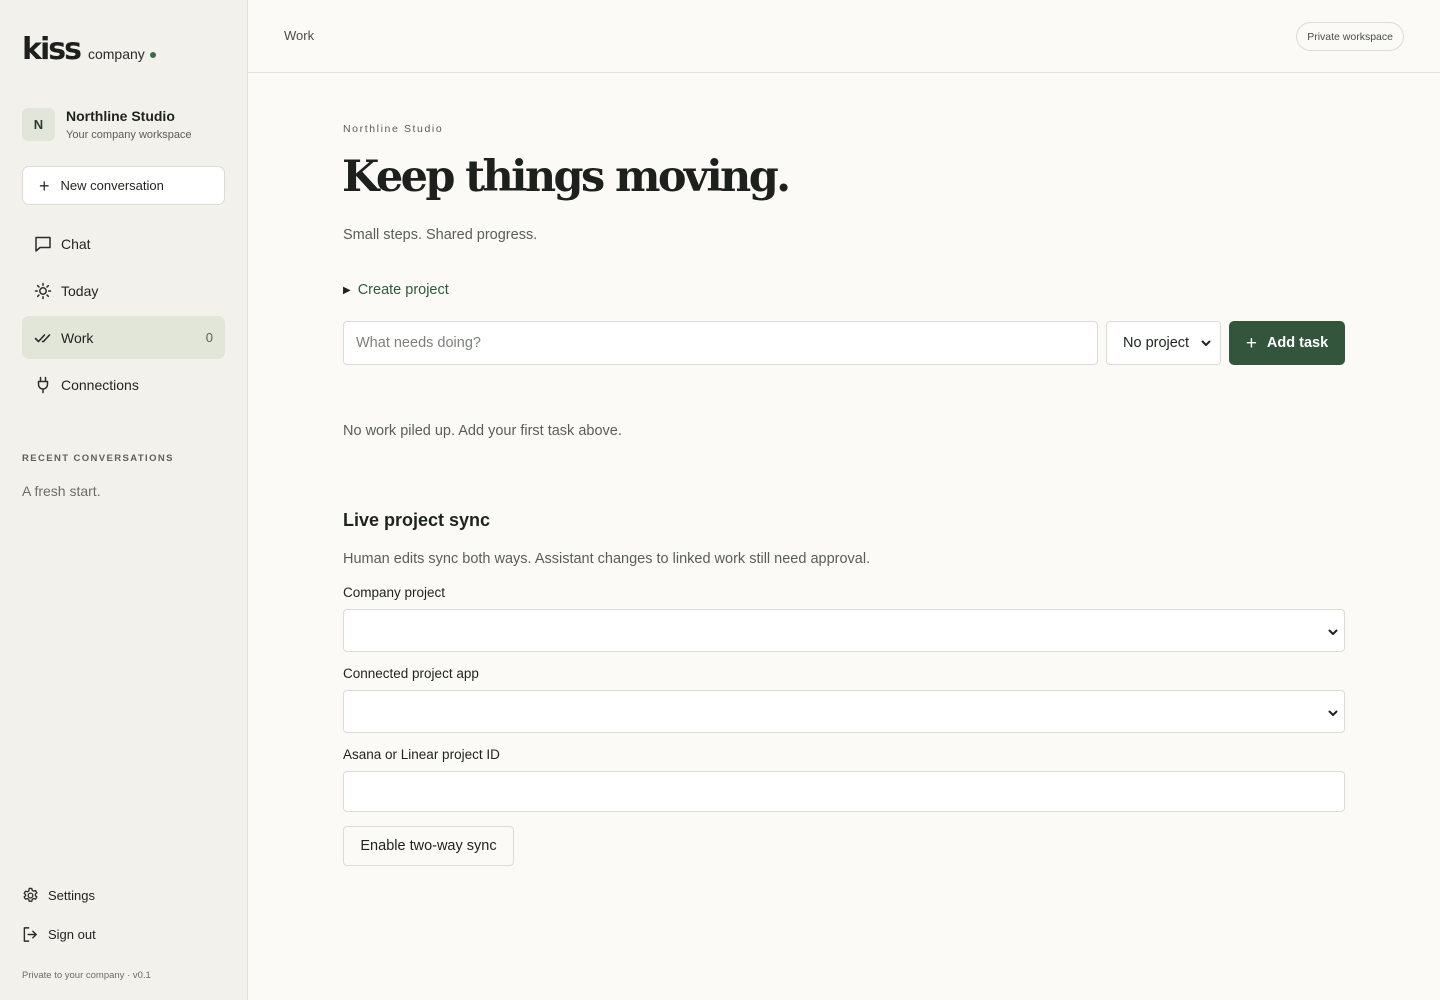 The height and width of the screenshot is (1000, 1440). I want to click on logo-subtitle: company, so click(116, 54).